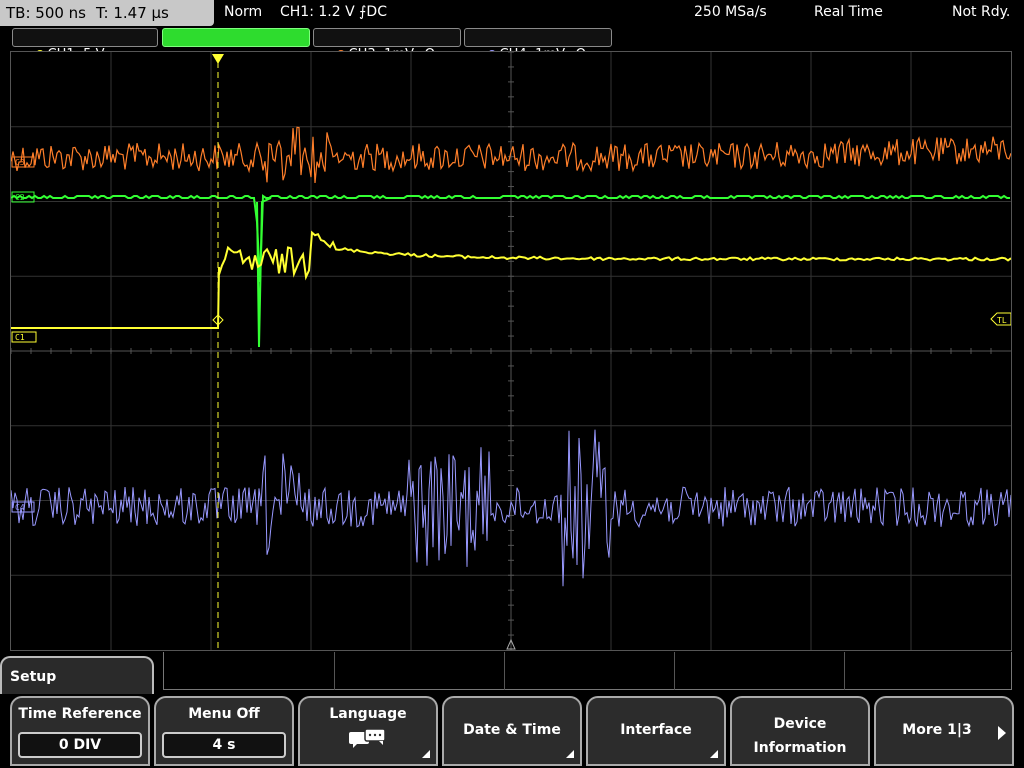 The width and height of the screenshot is (1024, 768). Describe the element at coordinates (80, 714) in the screenshot. I see `time-reference-label: Time Reference` at that location.